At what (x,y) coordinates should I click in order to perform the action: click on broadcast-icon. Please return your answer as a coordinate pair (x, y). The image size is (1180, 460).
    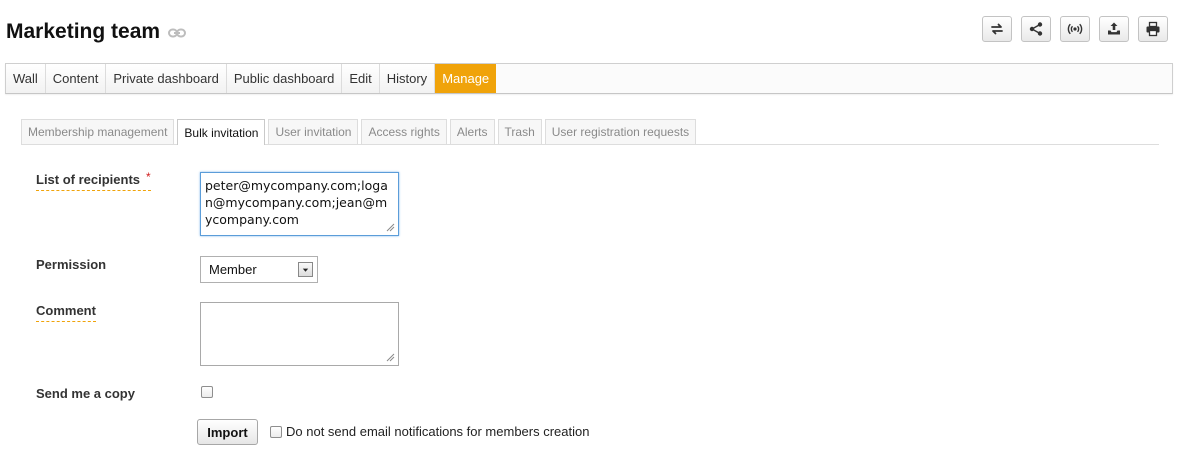
    Looking at the image, I should click on (1075, 29).